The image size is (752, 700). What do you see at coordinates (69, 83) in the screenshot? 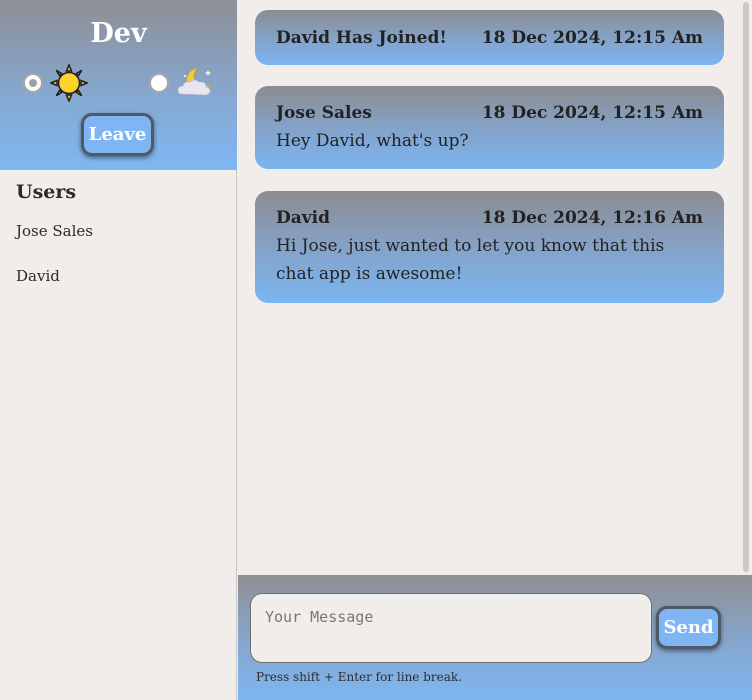
I see `sun-icon` at bounding box center [69, 83].